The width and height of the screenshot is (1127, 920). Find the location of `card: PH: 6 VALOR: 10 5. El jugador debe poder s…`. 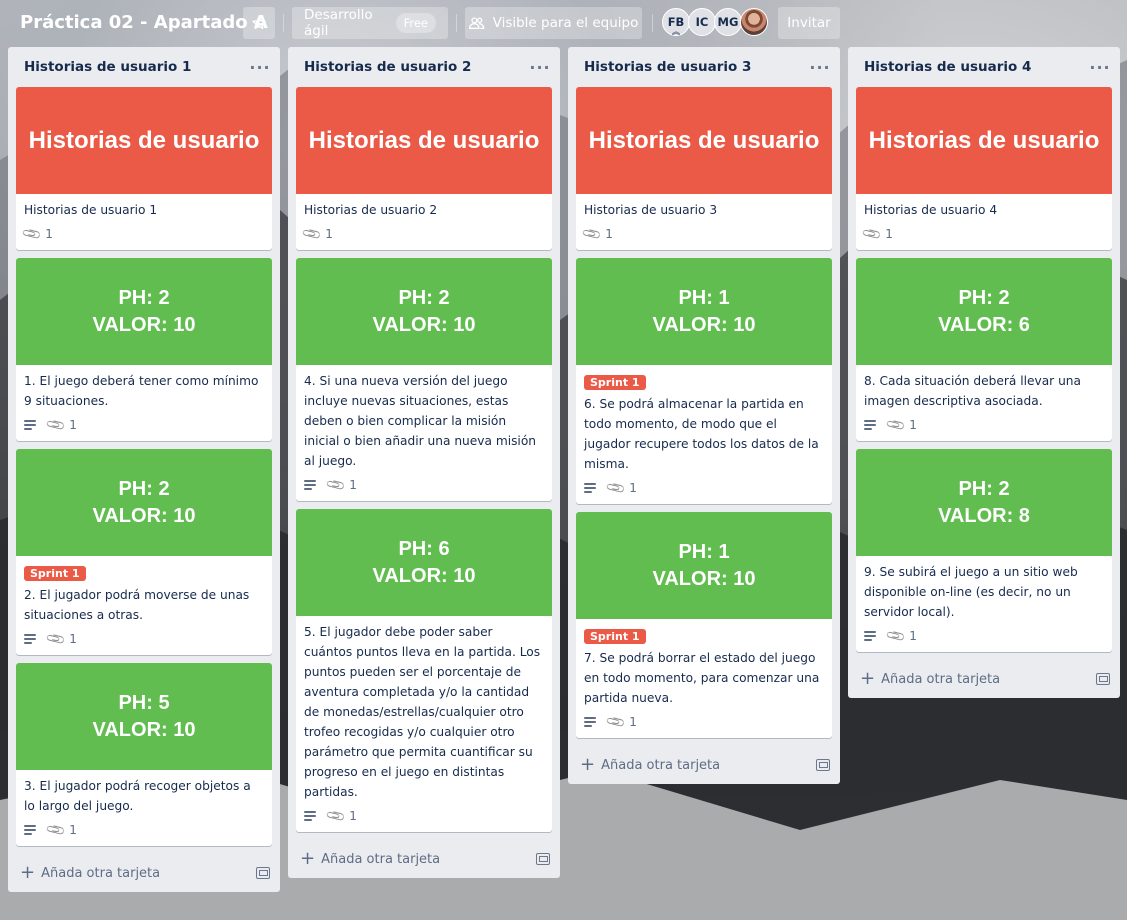

card: PH: 6 VALOR: 10 5. El jugador debe poder s… is located at coordinates (424, 670).